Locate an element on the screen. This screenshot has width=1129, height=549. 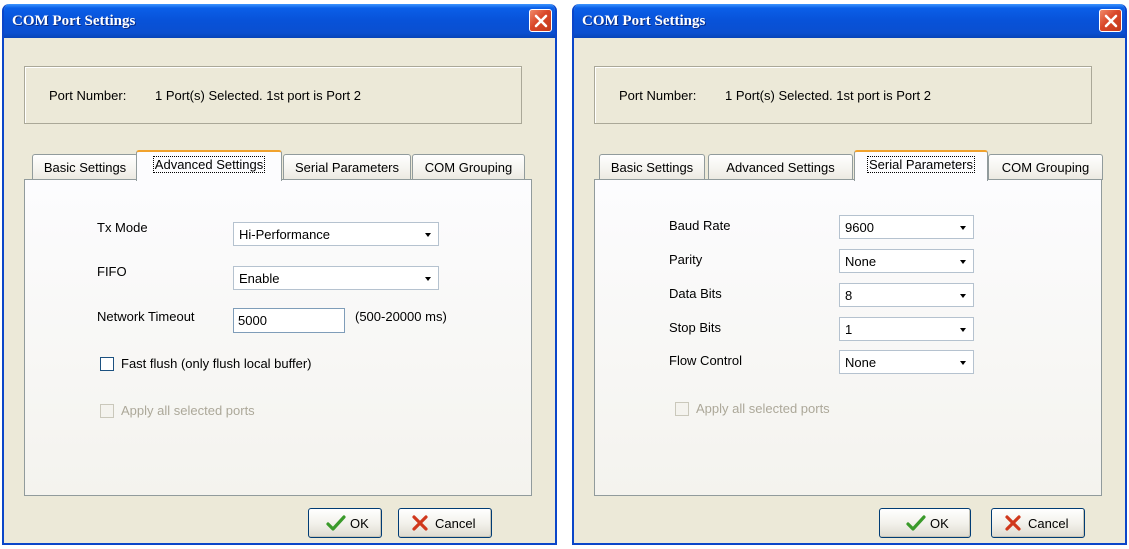
fifo-label: FIFO is located at coordinates (112, 271).